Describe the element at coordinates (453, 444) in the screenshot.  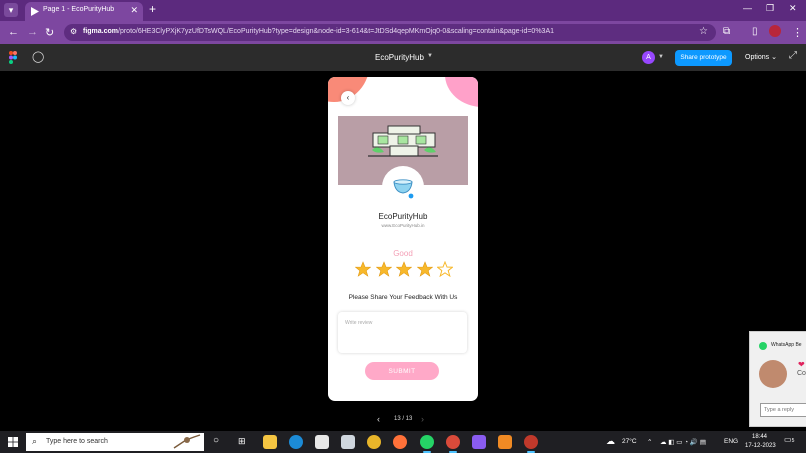
I see `chrome-profile-icon` at that location.